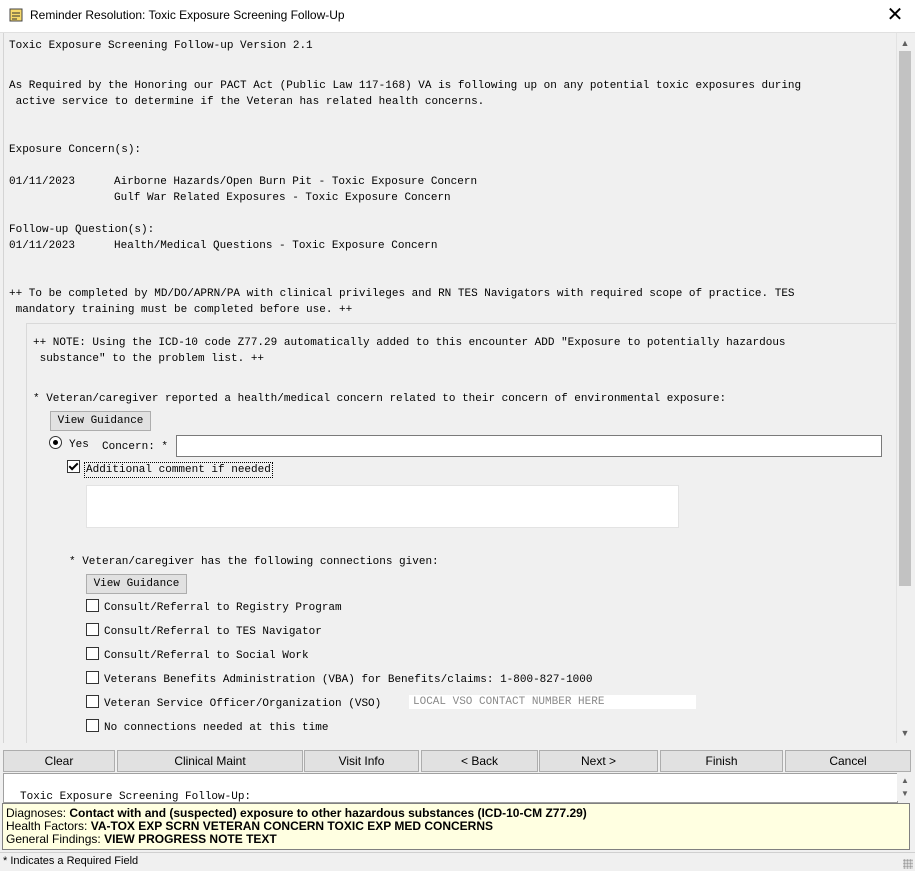 Image resolution: width=915 pixels, height=871 pixels. What do you see at coordinates (223, 608) in the screenshot?
I see `connection-label: Consult/Referral to Registry Program` at bounding box center [223, 608].